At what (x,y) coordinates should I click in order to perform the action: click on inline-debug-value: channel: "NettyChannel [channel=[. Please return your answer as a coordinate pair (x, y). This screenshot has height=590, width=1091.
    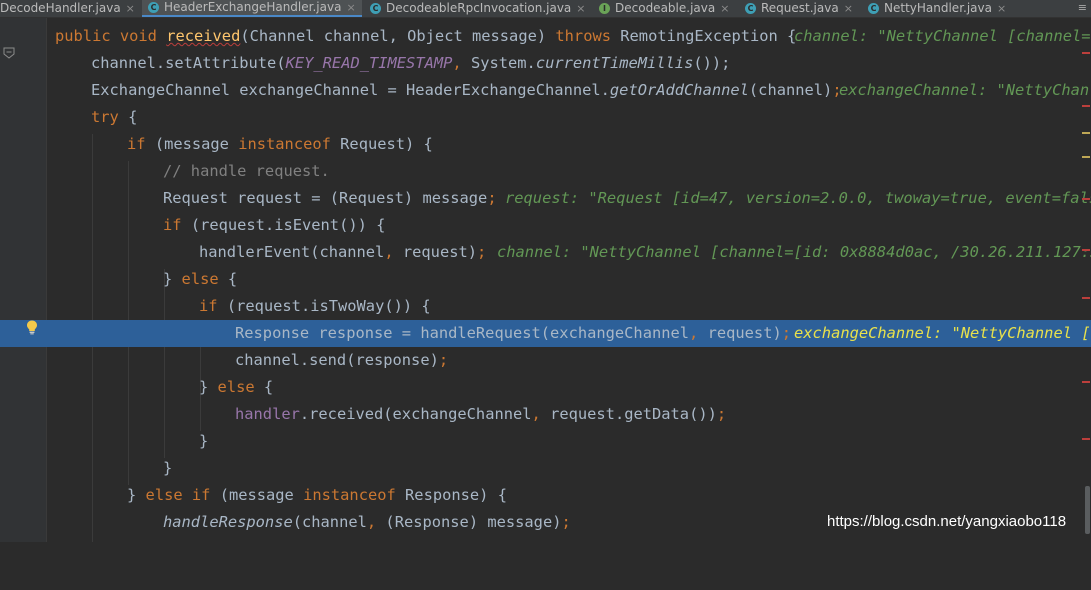
    Looking at the image, I should click on (942, 36).